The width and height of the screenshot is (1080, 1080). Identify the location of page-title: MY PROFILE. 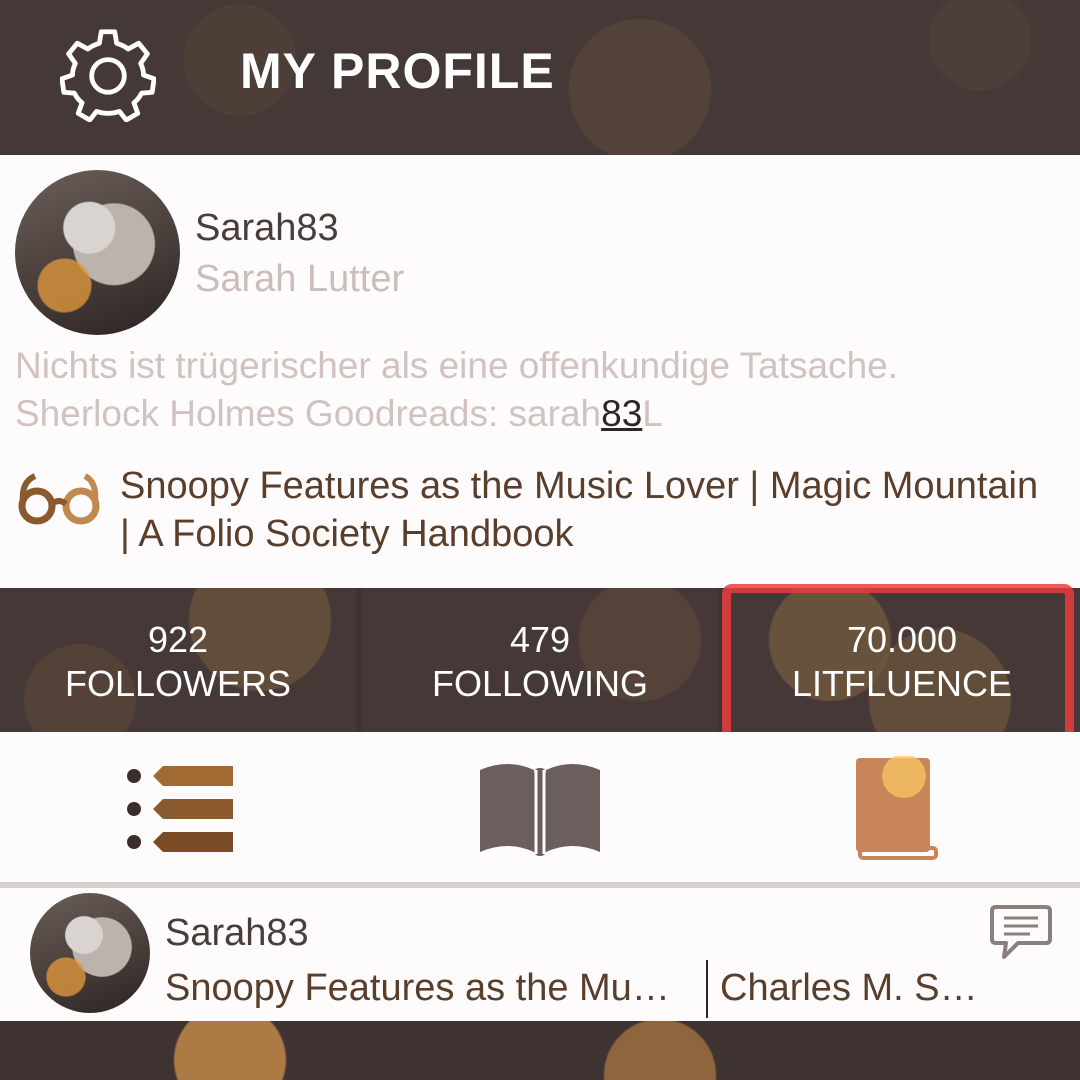
(397, 71).